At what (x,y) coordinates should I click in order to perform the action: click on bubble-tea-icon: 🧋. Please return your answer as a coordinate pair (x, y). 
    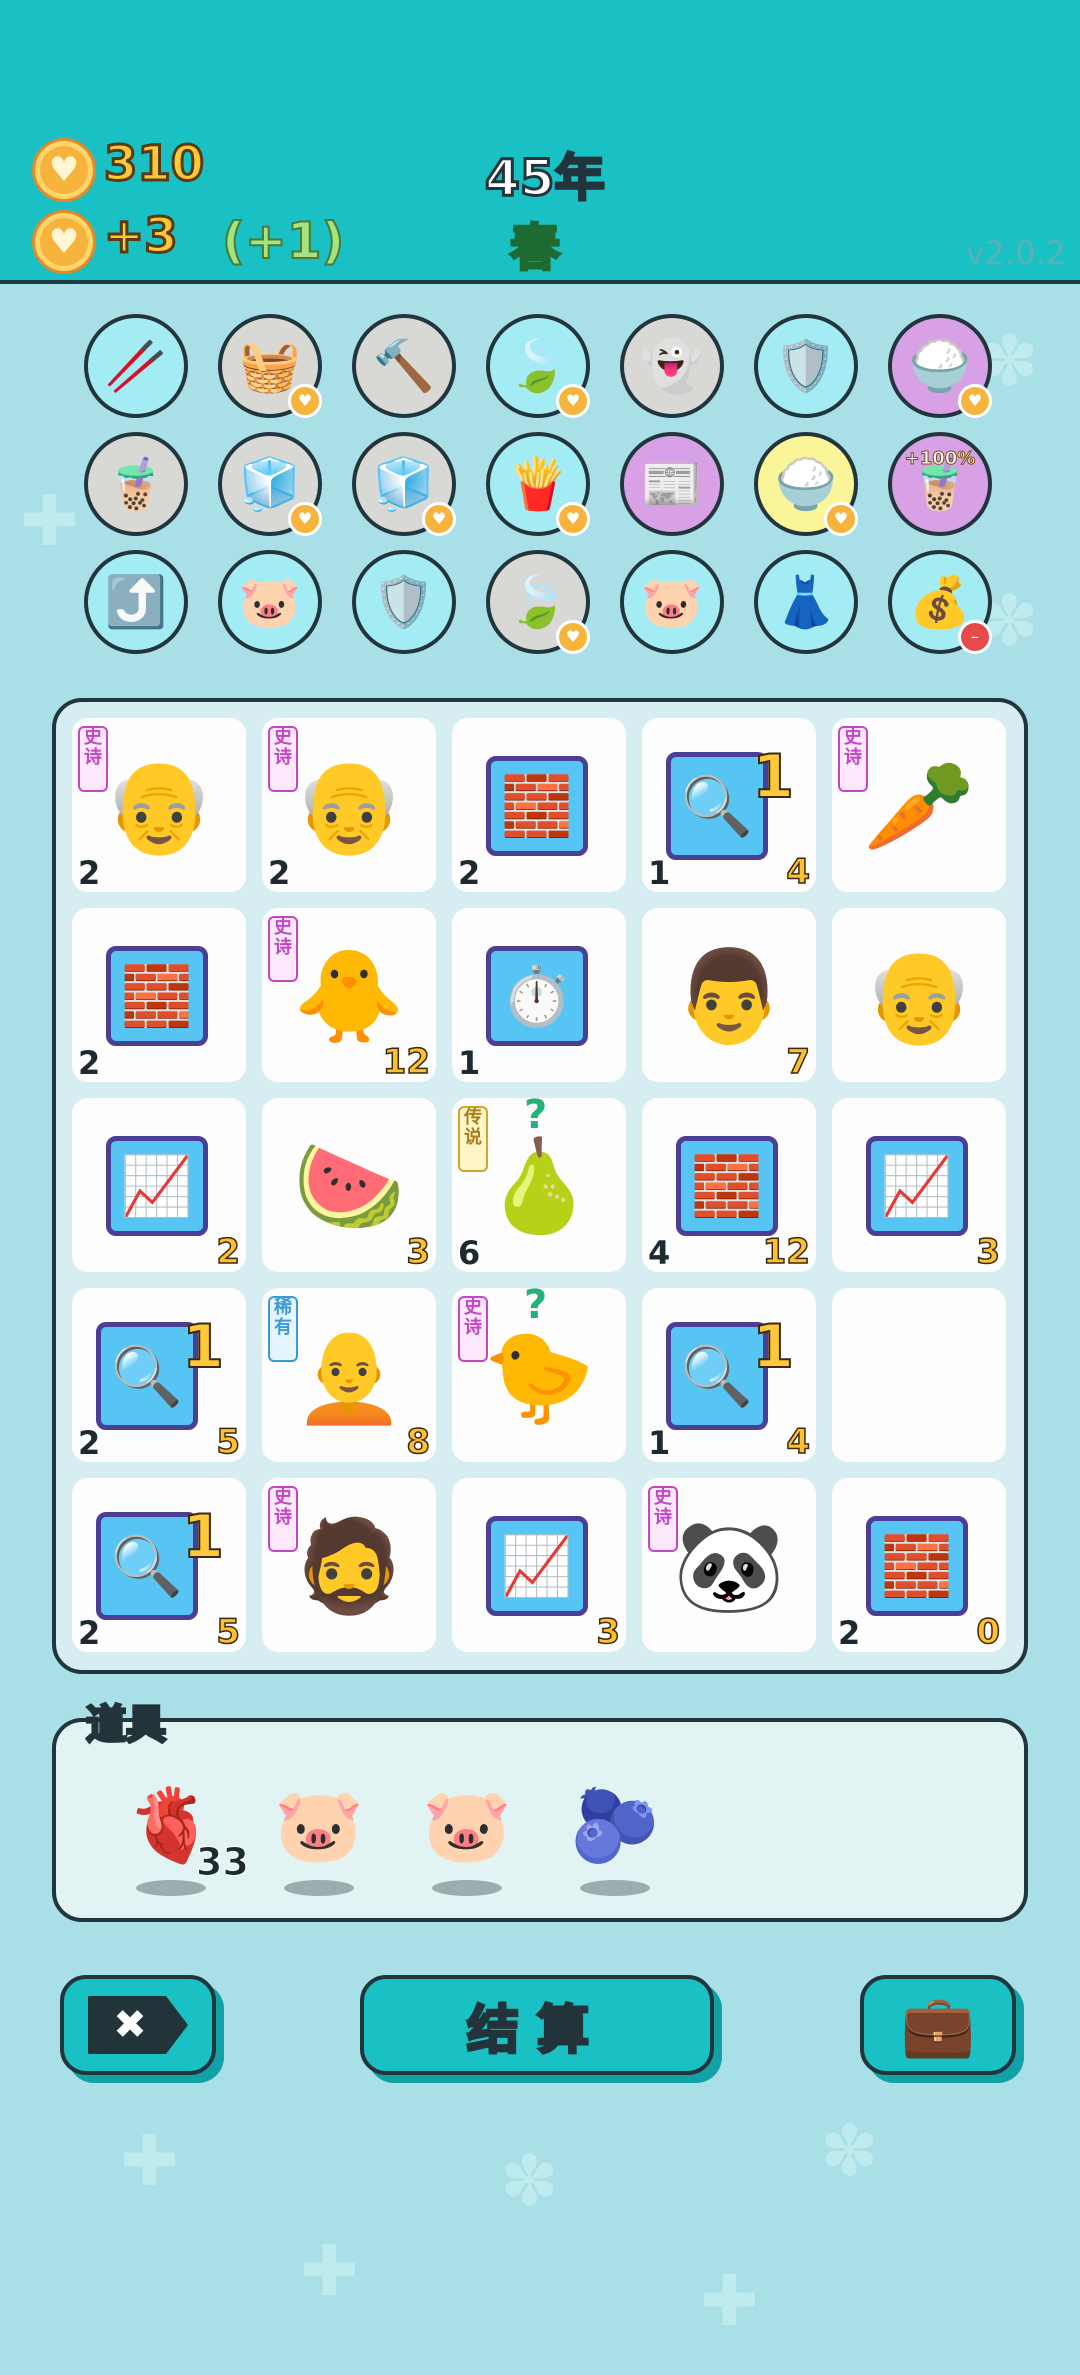
    Looking at the image, I should click on (136, 483).